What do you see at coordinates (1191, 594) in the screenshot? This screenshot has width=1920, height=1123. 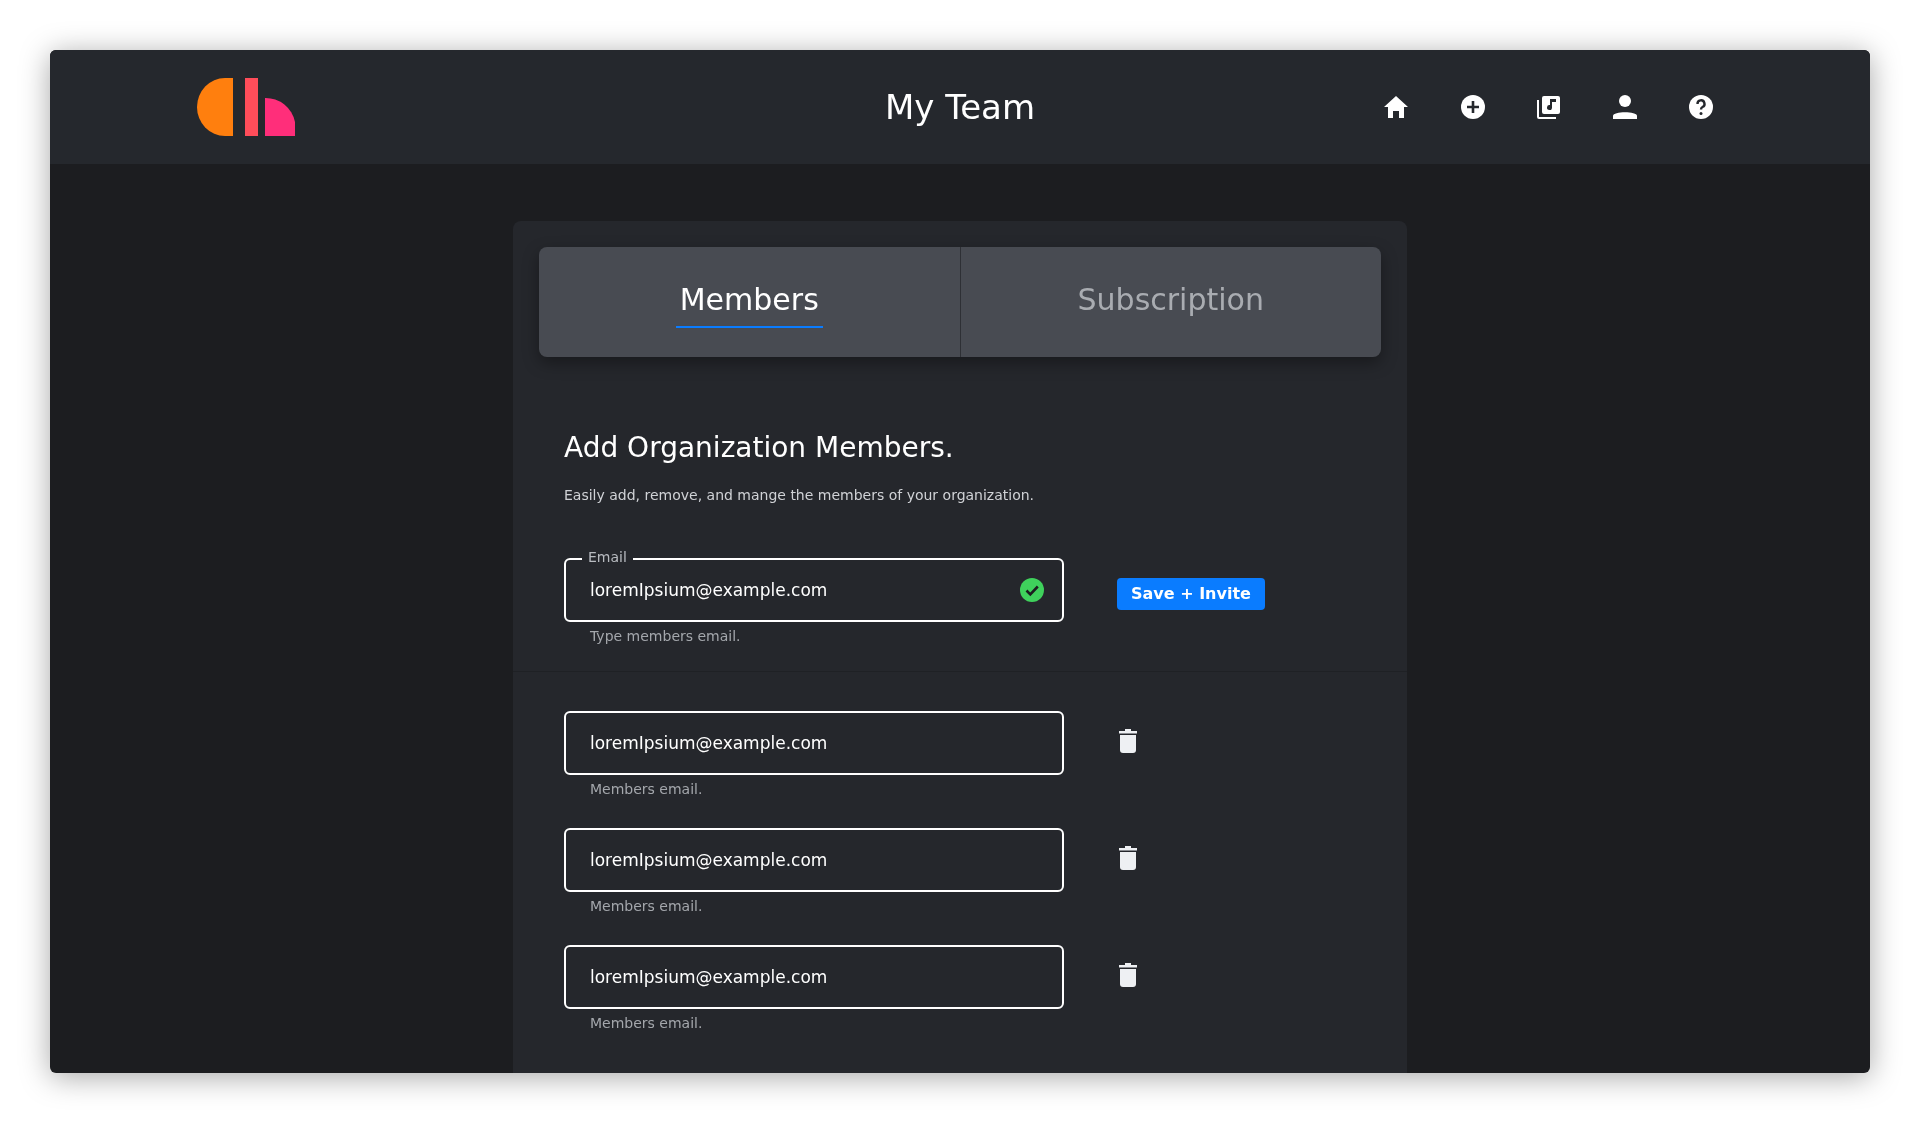 I see `save-invite-button: Save + Invite` at bounding box center [1191, 594].